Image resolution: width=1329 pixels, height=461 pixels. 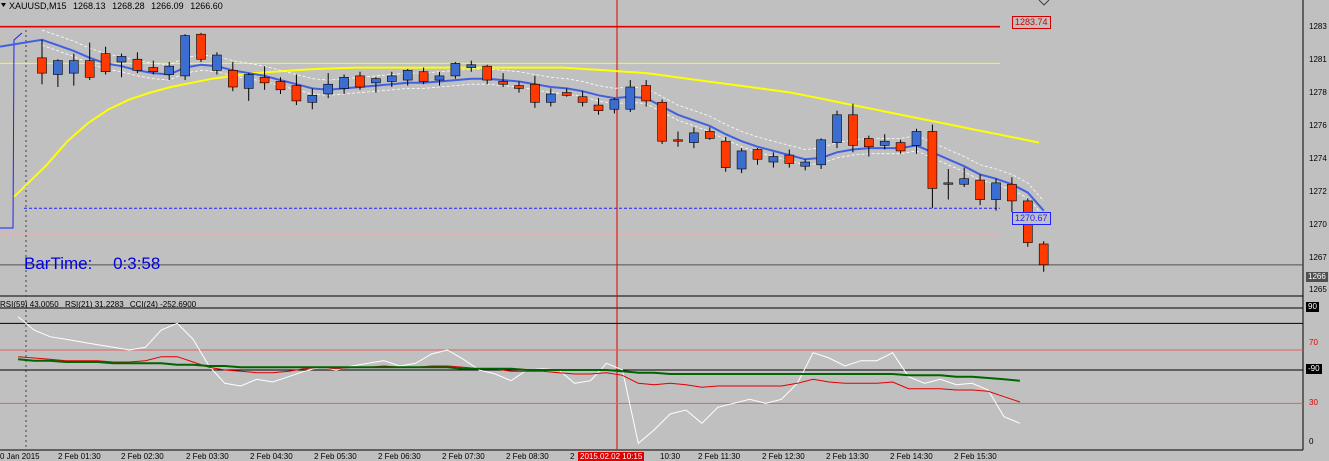 I want to click on price-axis-label: 1265, so click(x=1318, y=289).